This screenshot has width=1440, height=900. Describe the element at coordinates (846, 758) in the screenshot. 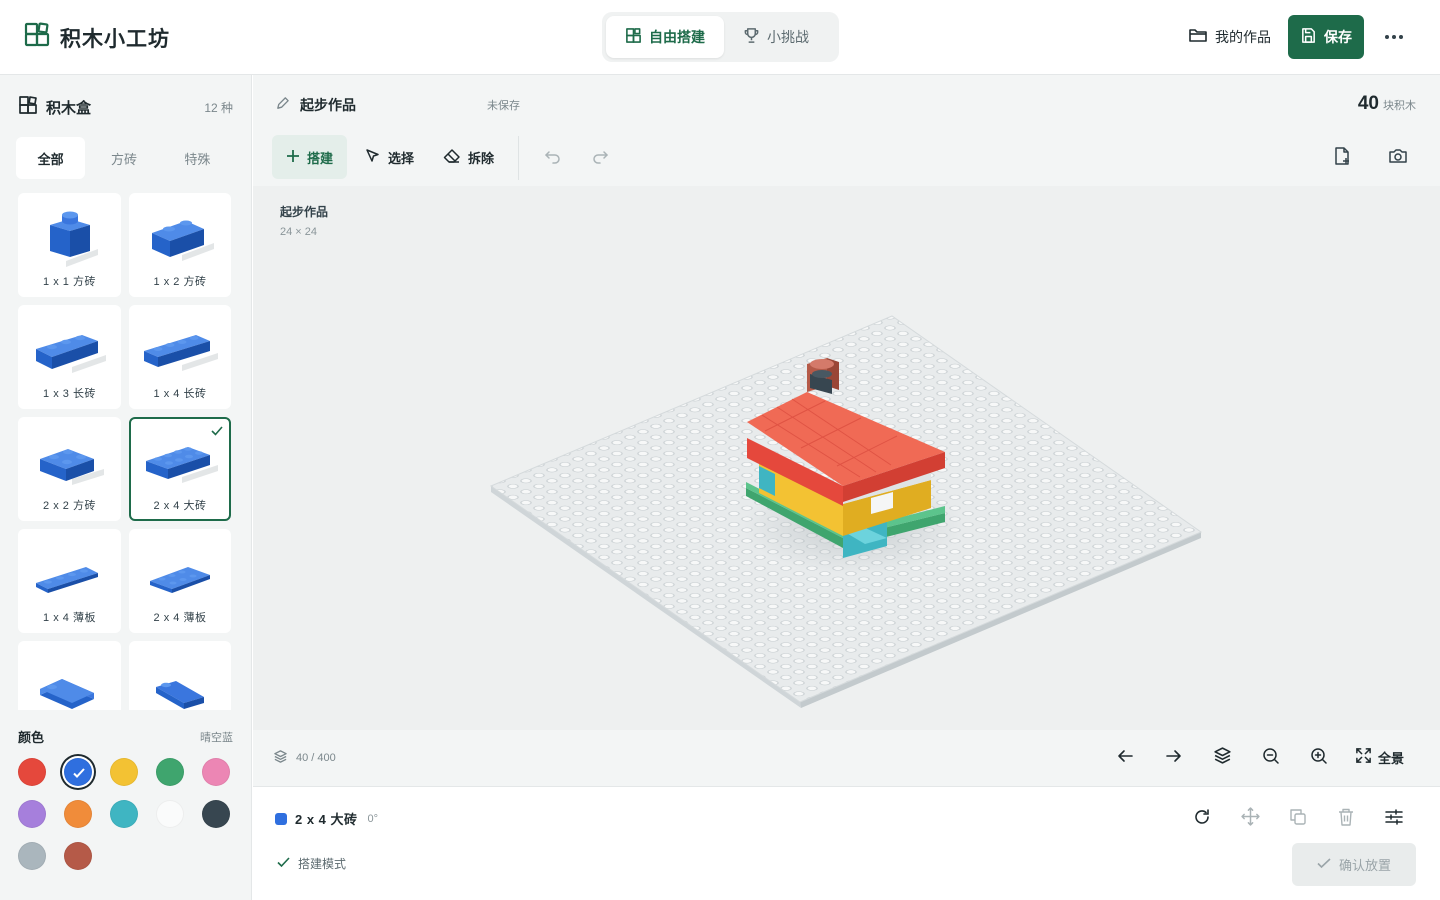

I see `view-navigation-bar: 40 / 400 全景` at that location.